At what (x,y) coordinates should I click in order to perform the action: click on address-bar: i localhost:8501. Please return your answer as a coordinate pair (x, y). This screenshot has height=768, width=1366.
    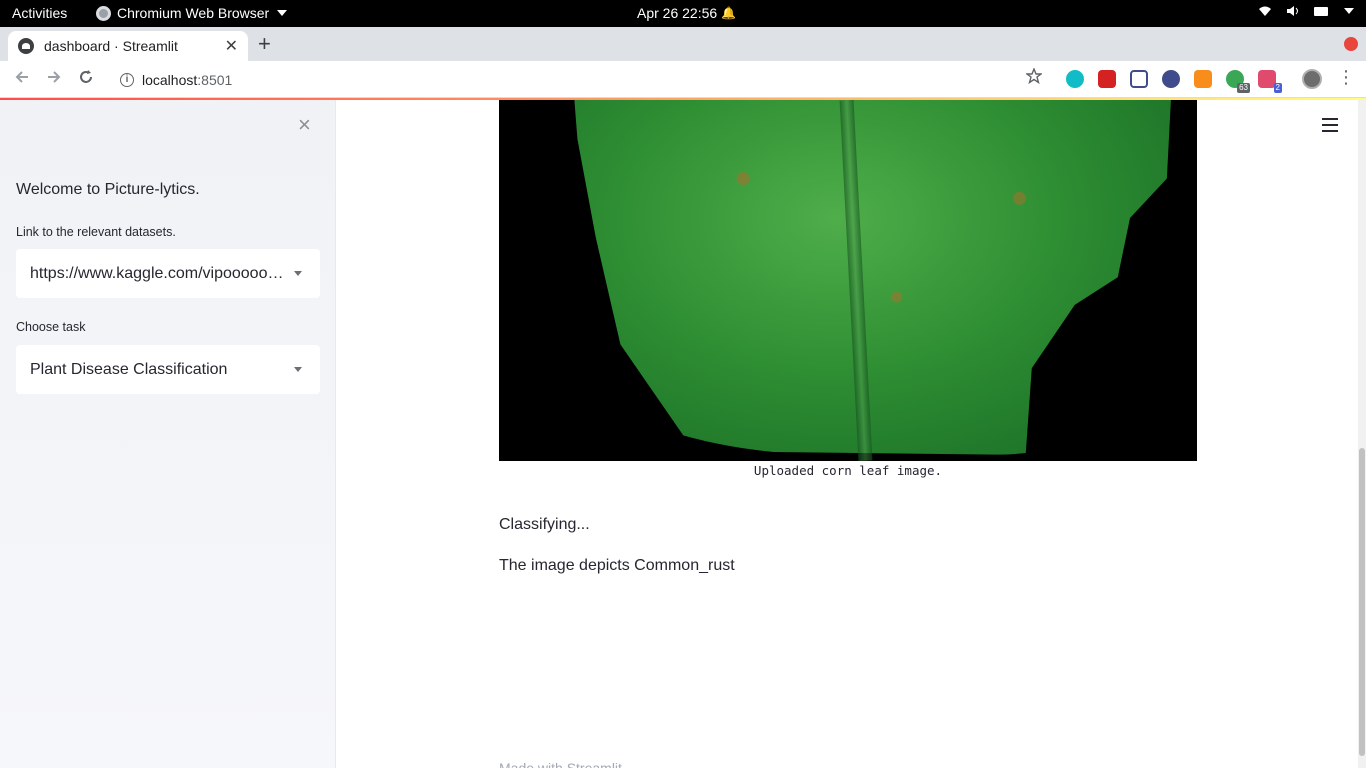
    Looking at the image, I should click on (583, 79).